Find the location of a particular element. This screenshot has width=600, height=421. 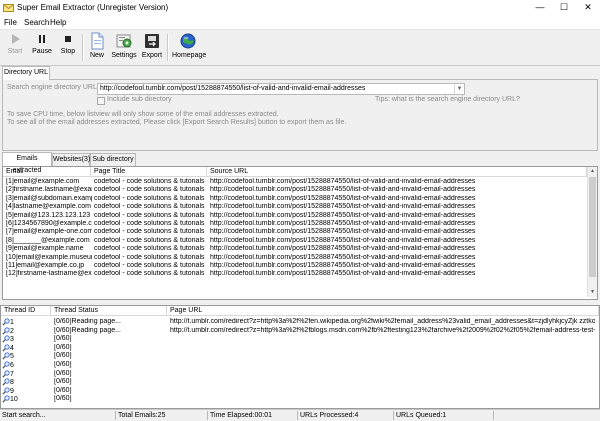

column-header-page-title: Page Title is located at coordinates (149, 172).